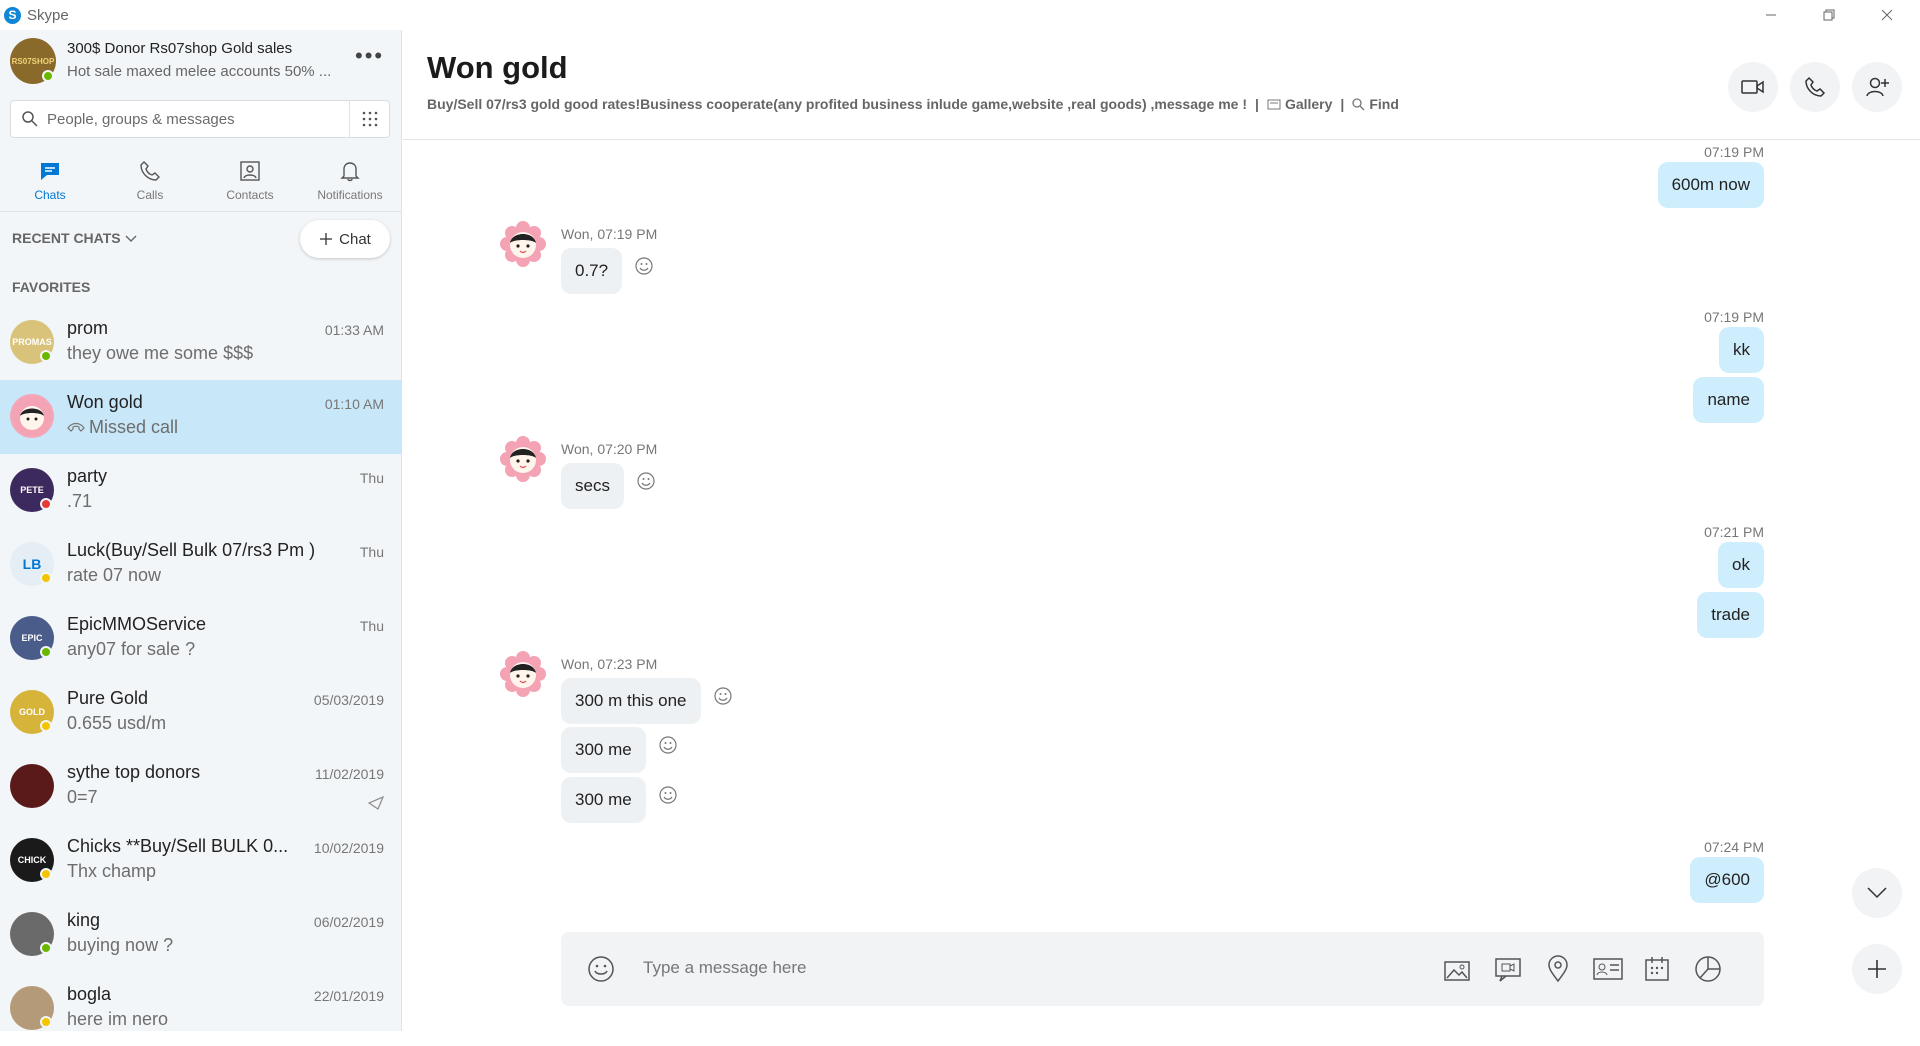 This screenshot has width=1920, height=1046. I want to click on close-button, so click(1887, 15).